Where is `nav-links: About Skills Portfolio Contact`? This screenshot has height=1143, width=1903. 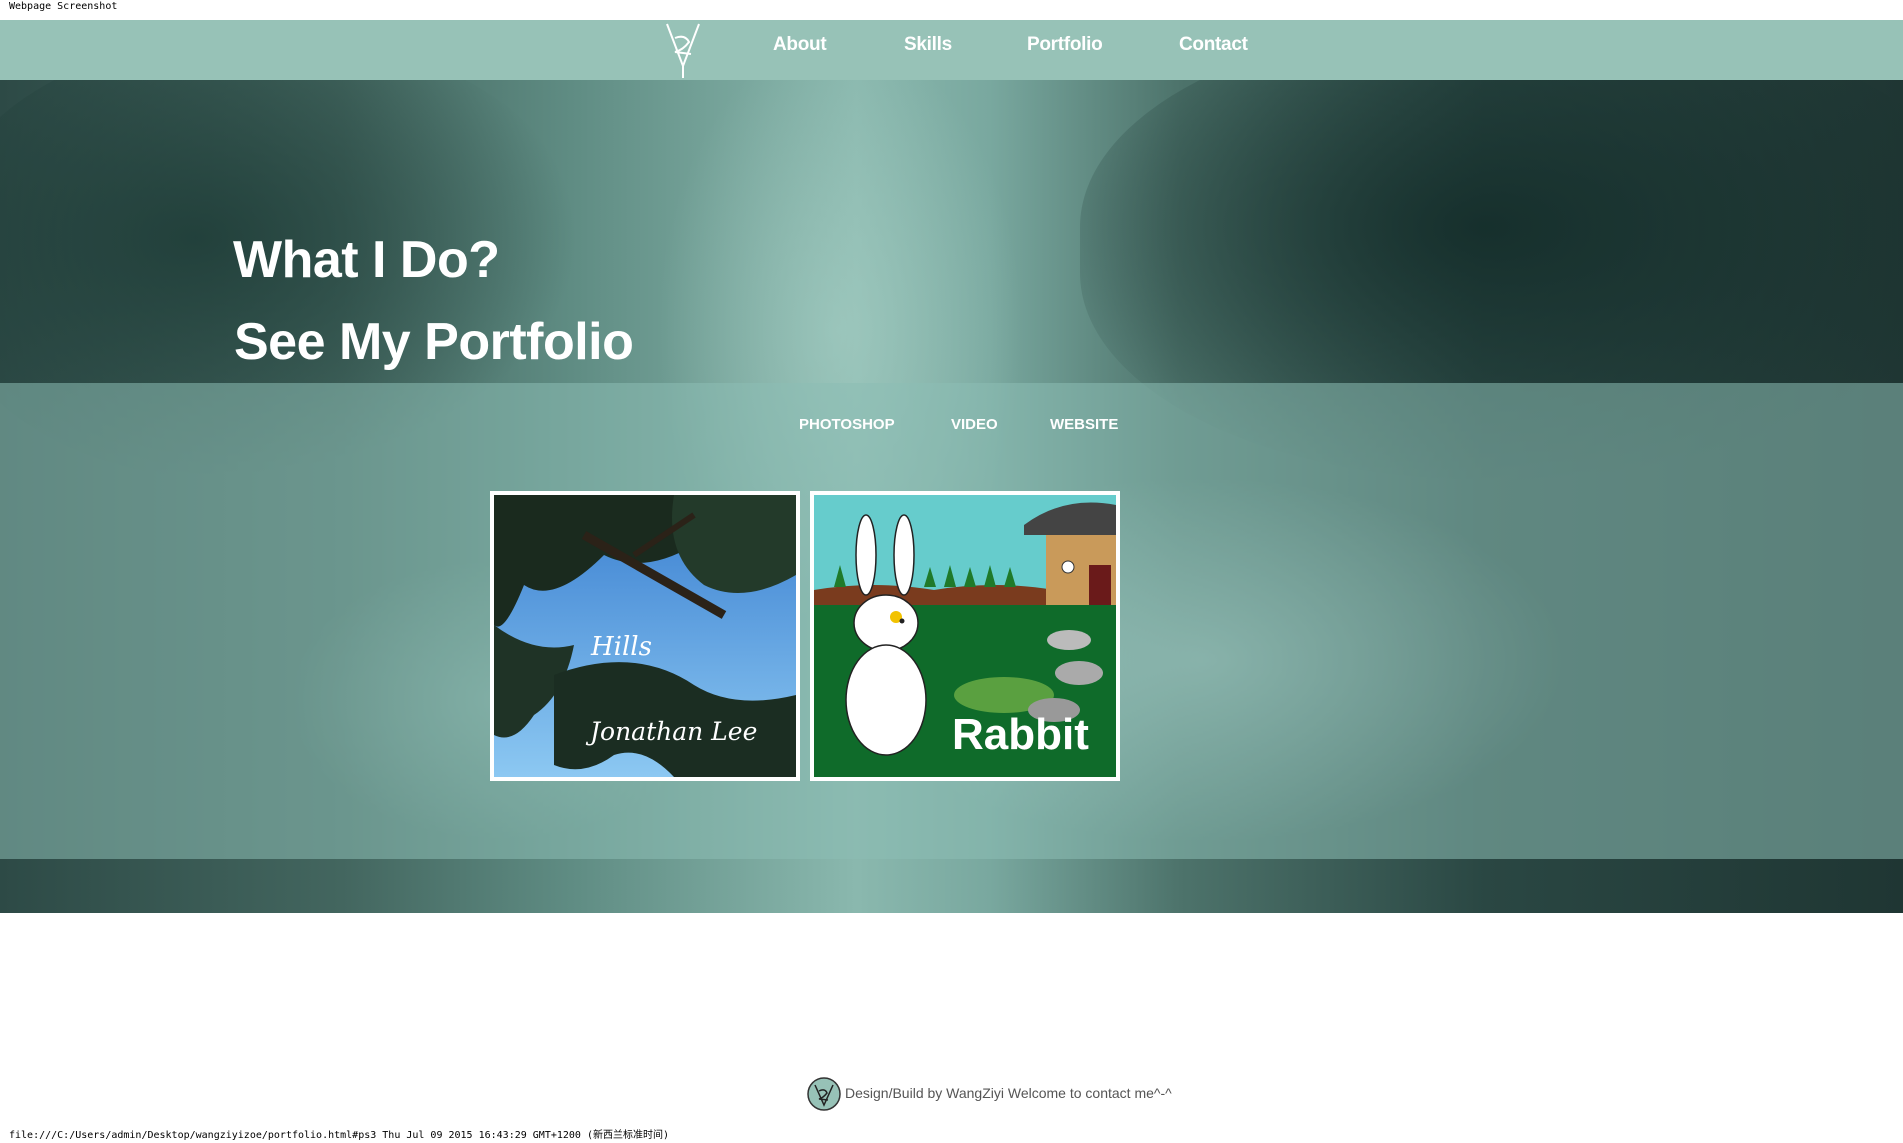
nav-links: About Skills Portfolio Contact is located at coordinates (951, 50).